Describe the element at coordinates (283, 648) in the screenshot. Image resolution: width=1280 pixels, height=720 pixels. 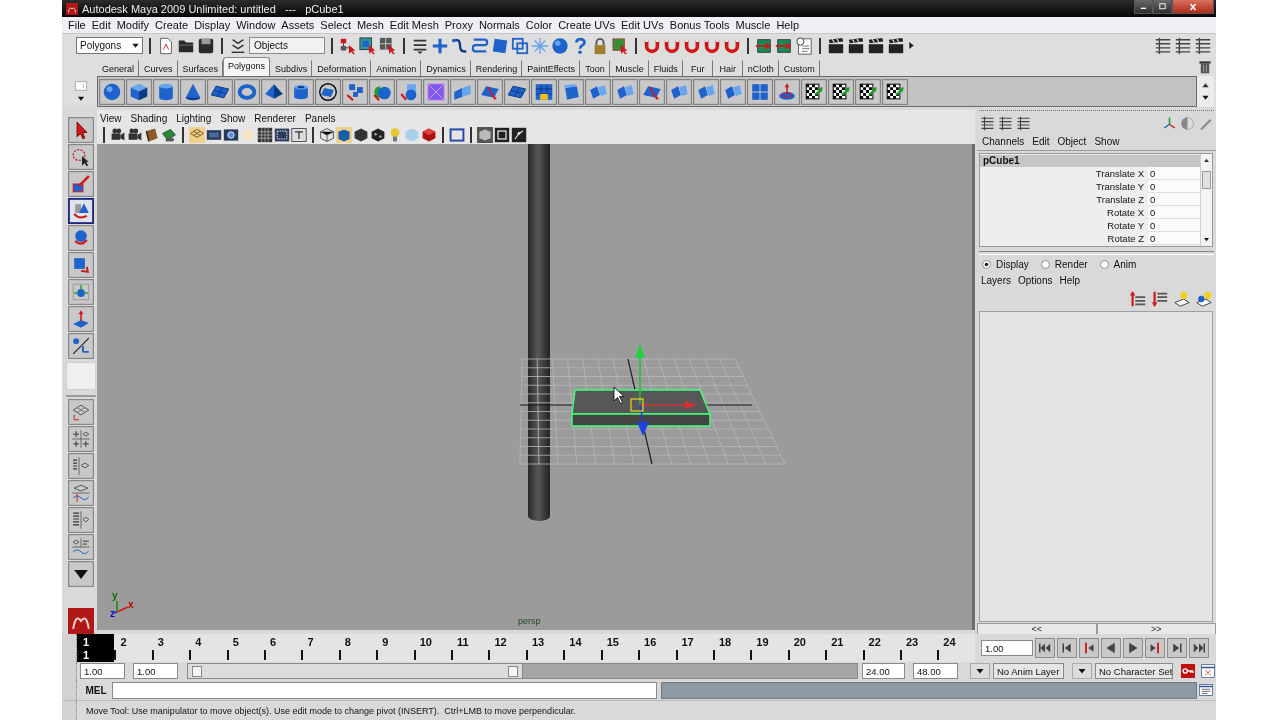
I see `time-slider-frame: 6` at that location.